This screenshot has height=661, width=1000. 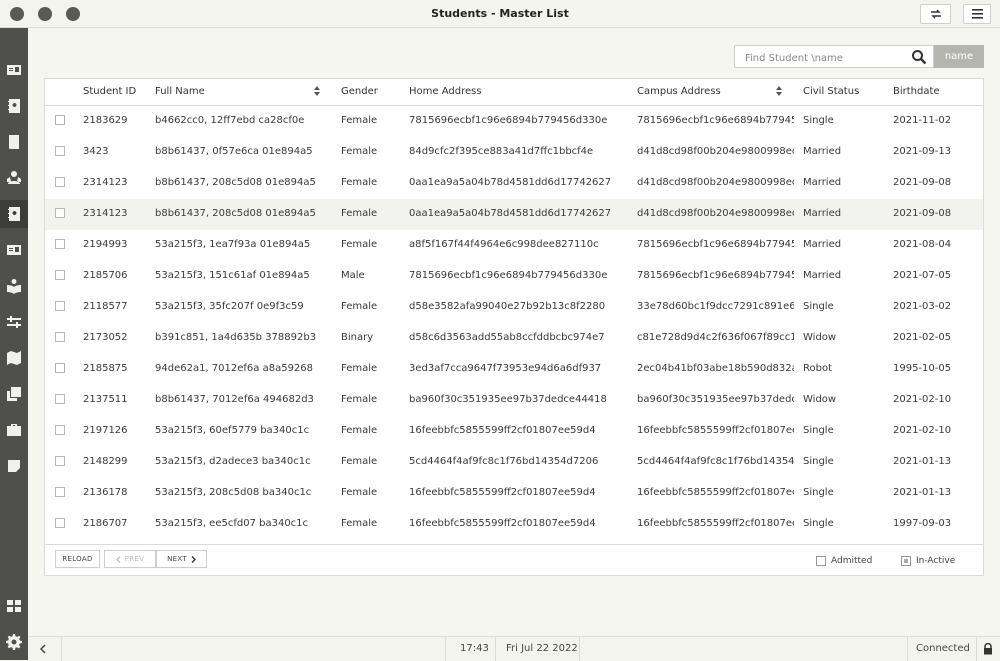 What do you see at coordinates (502, 492) in the screenshot?
I see `cell-home-address: 16feebbfc5855599ff2cf01807ee59d4` at bounding box center [502, 492].